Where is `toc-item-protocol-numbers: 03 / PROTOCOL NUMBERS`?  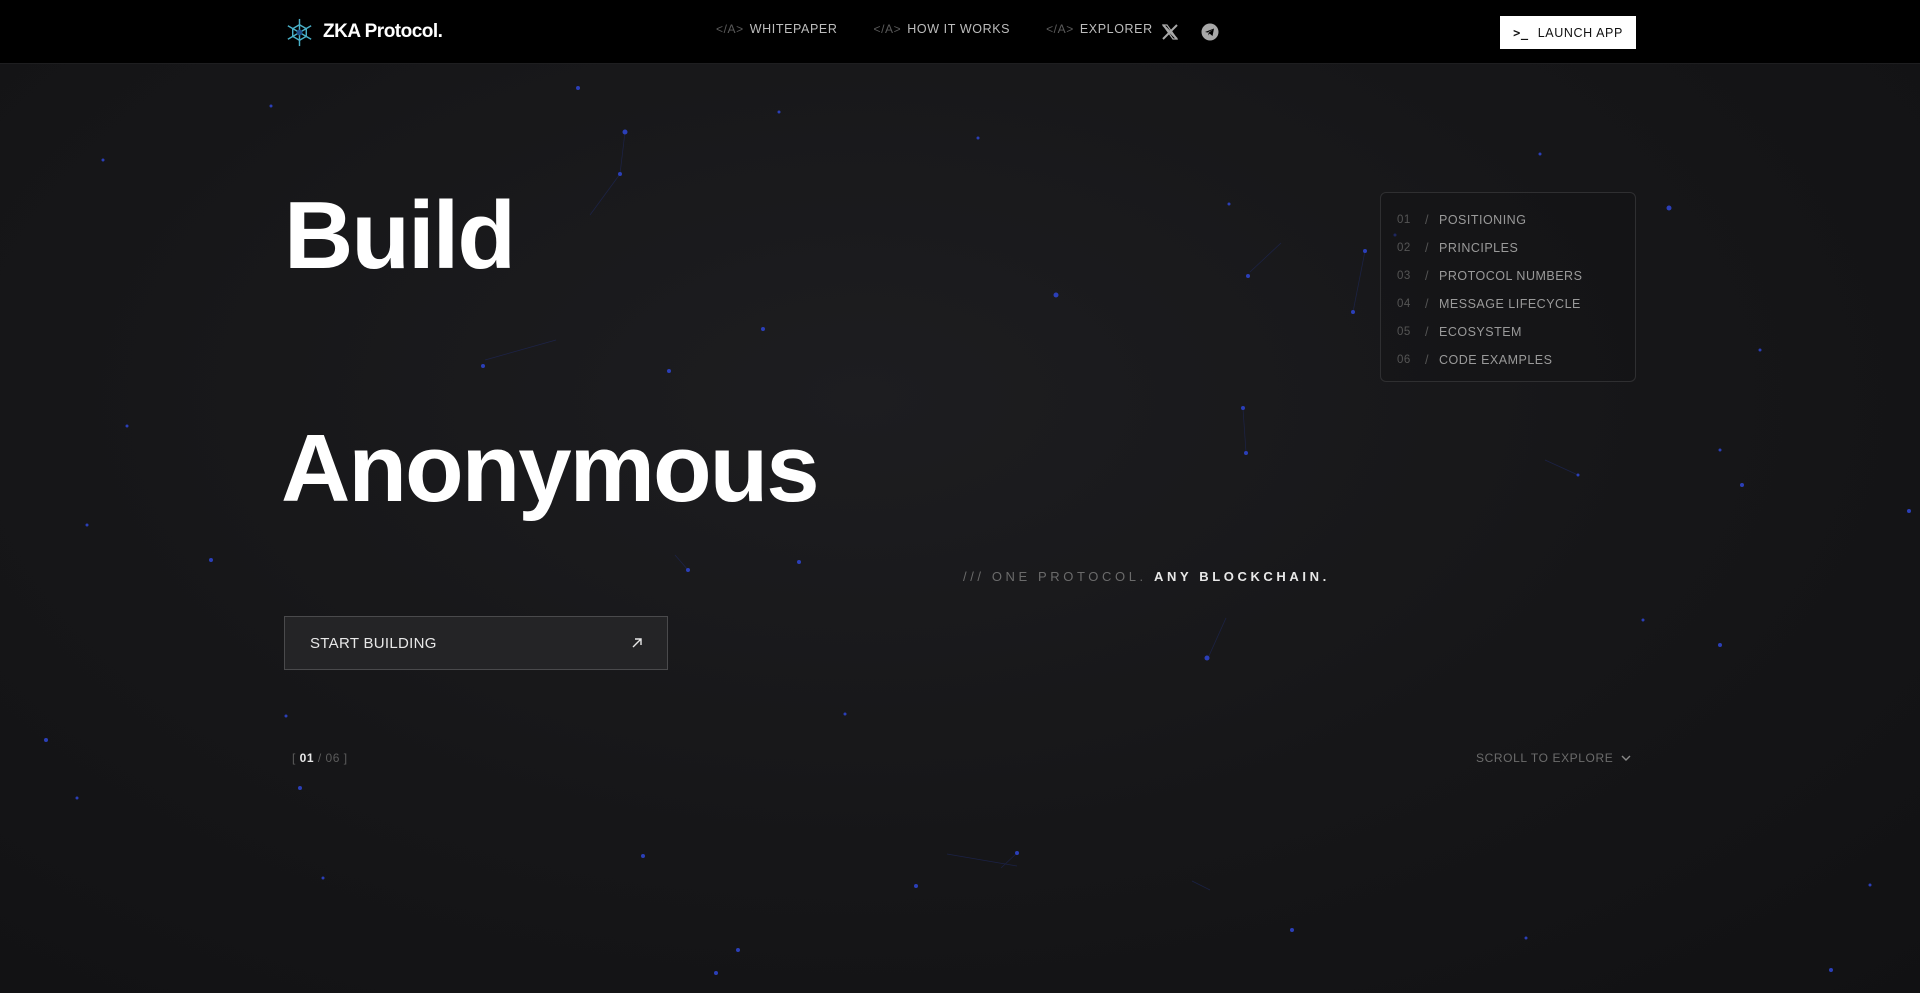
toc-item-protocol-numbers: 03 / PROTOCOL NUMBERS is located at coordinates (1508, 276).